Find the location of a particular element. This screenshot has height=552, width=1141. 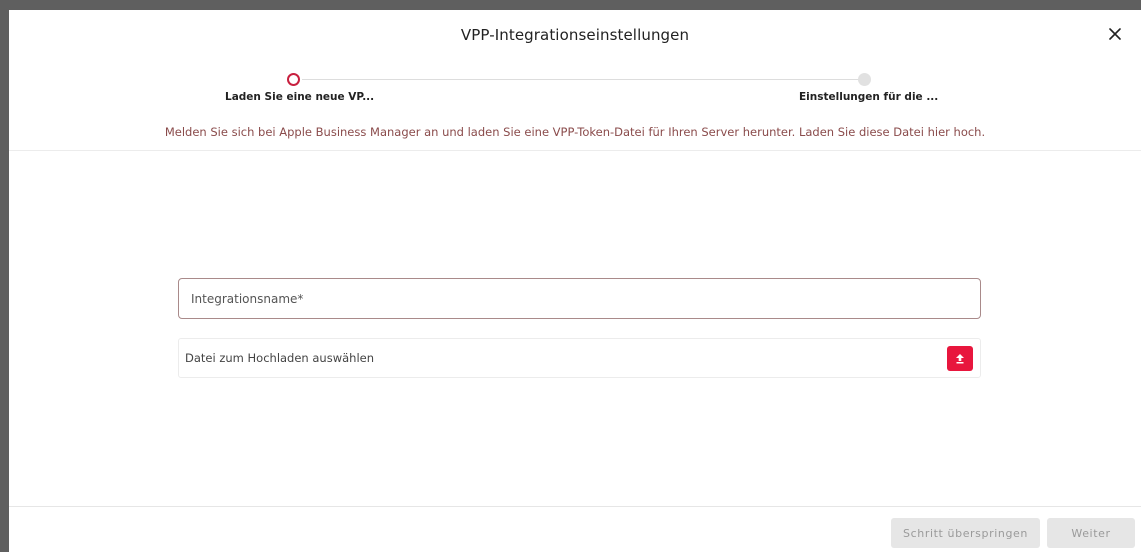

dialog-title: VPP-Integrationseinstellungen is located at coordinates (575, 35).